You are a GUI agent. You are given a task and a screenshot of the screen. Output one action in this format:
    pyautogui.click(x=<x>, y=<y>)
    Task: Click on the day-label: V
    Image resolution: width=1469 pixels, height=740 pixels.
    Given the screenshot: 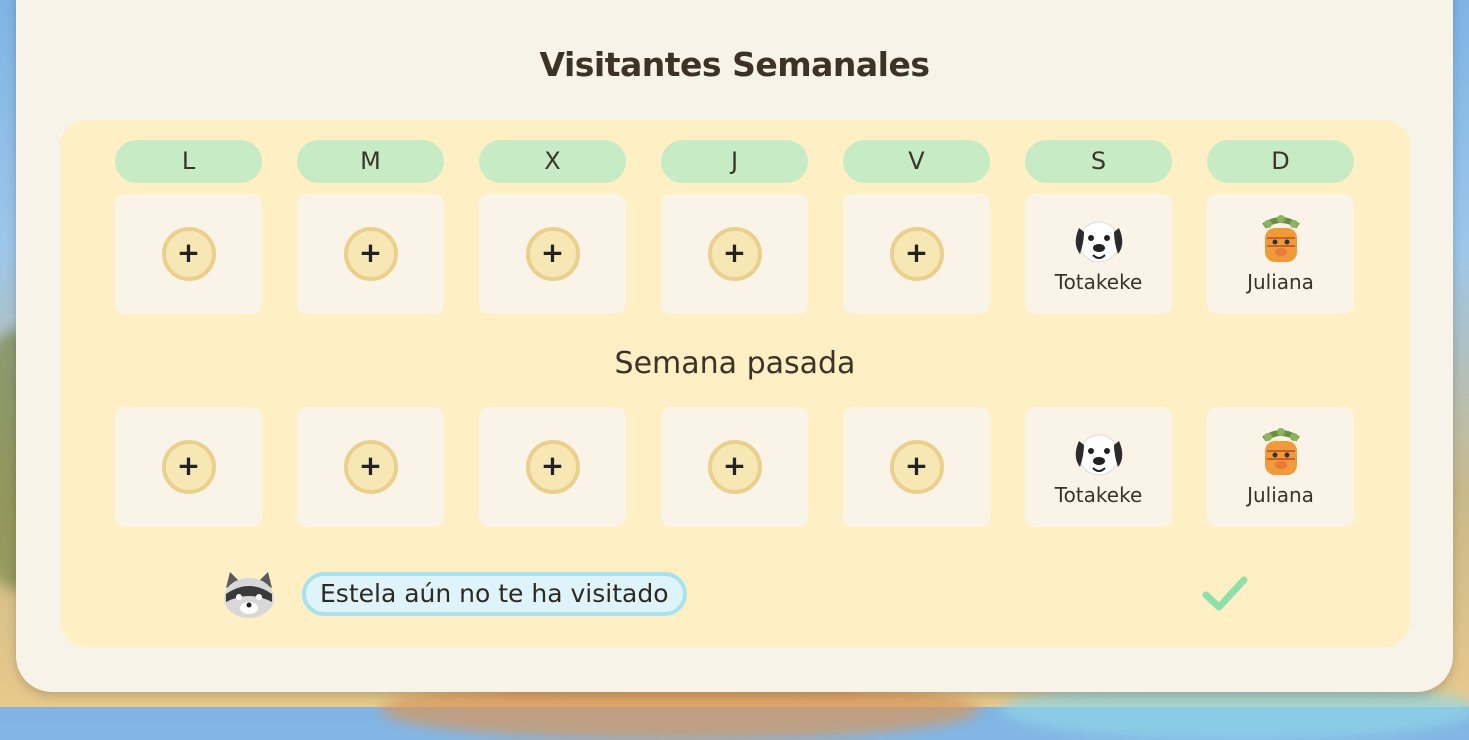 What is the action you would take?
    pyautogui.click(x=916, y=161)
    